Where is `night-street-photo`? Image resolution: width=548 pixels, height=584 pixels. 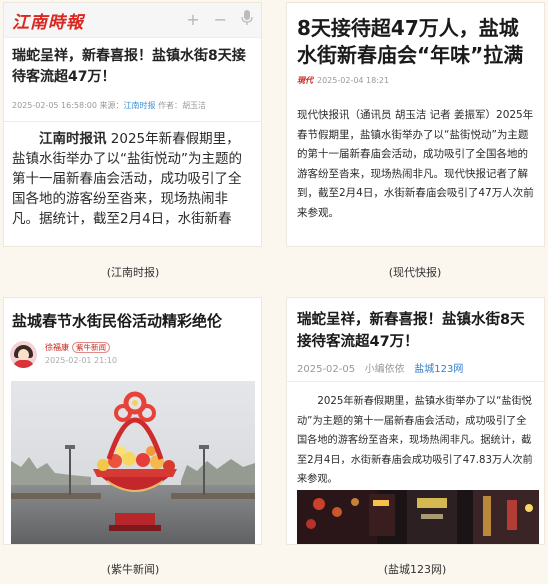 night-street-photo is located at coordinates (418, 517).